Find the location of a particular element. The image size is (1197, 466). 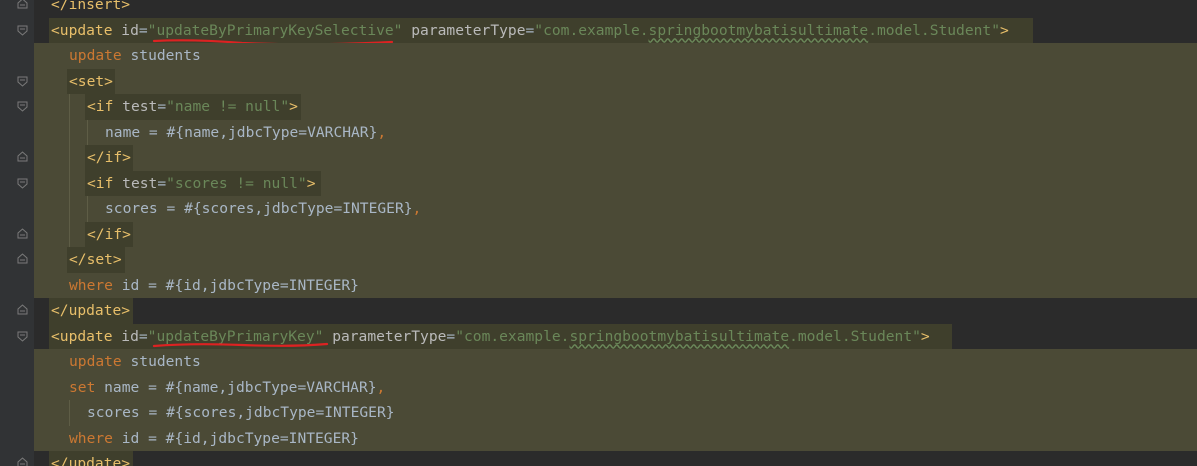

code-line: </insert> is located at coordinates (607, 9).